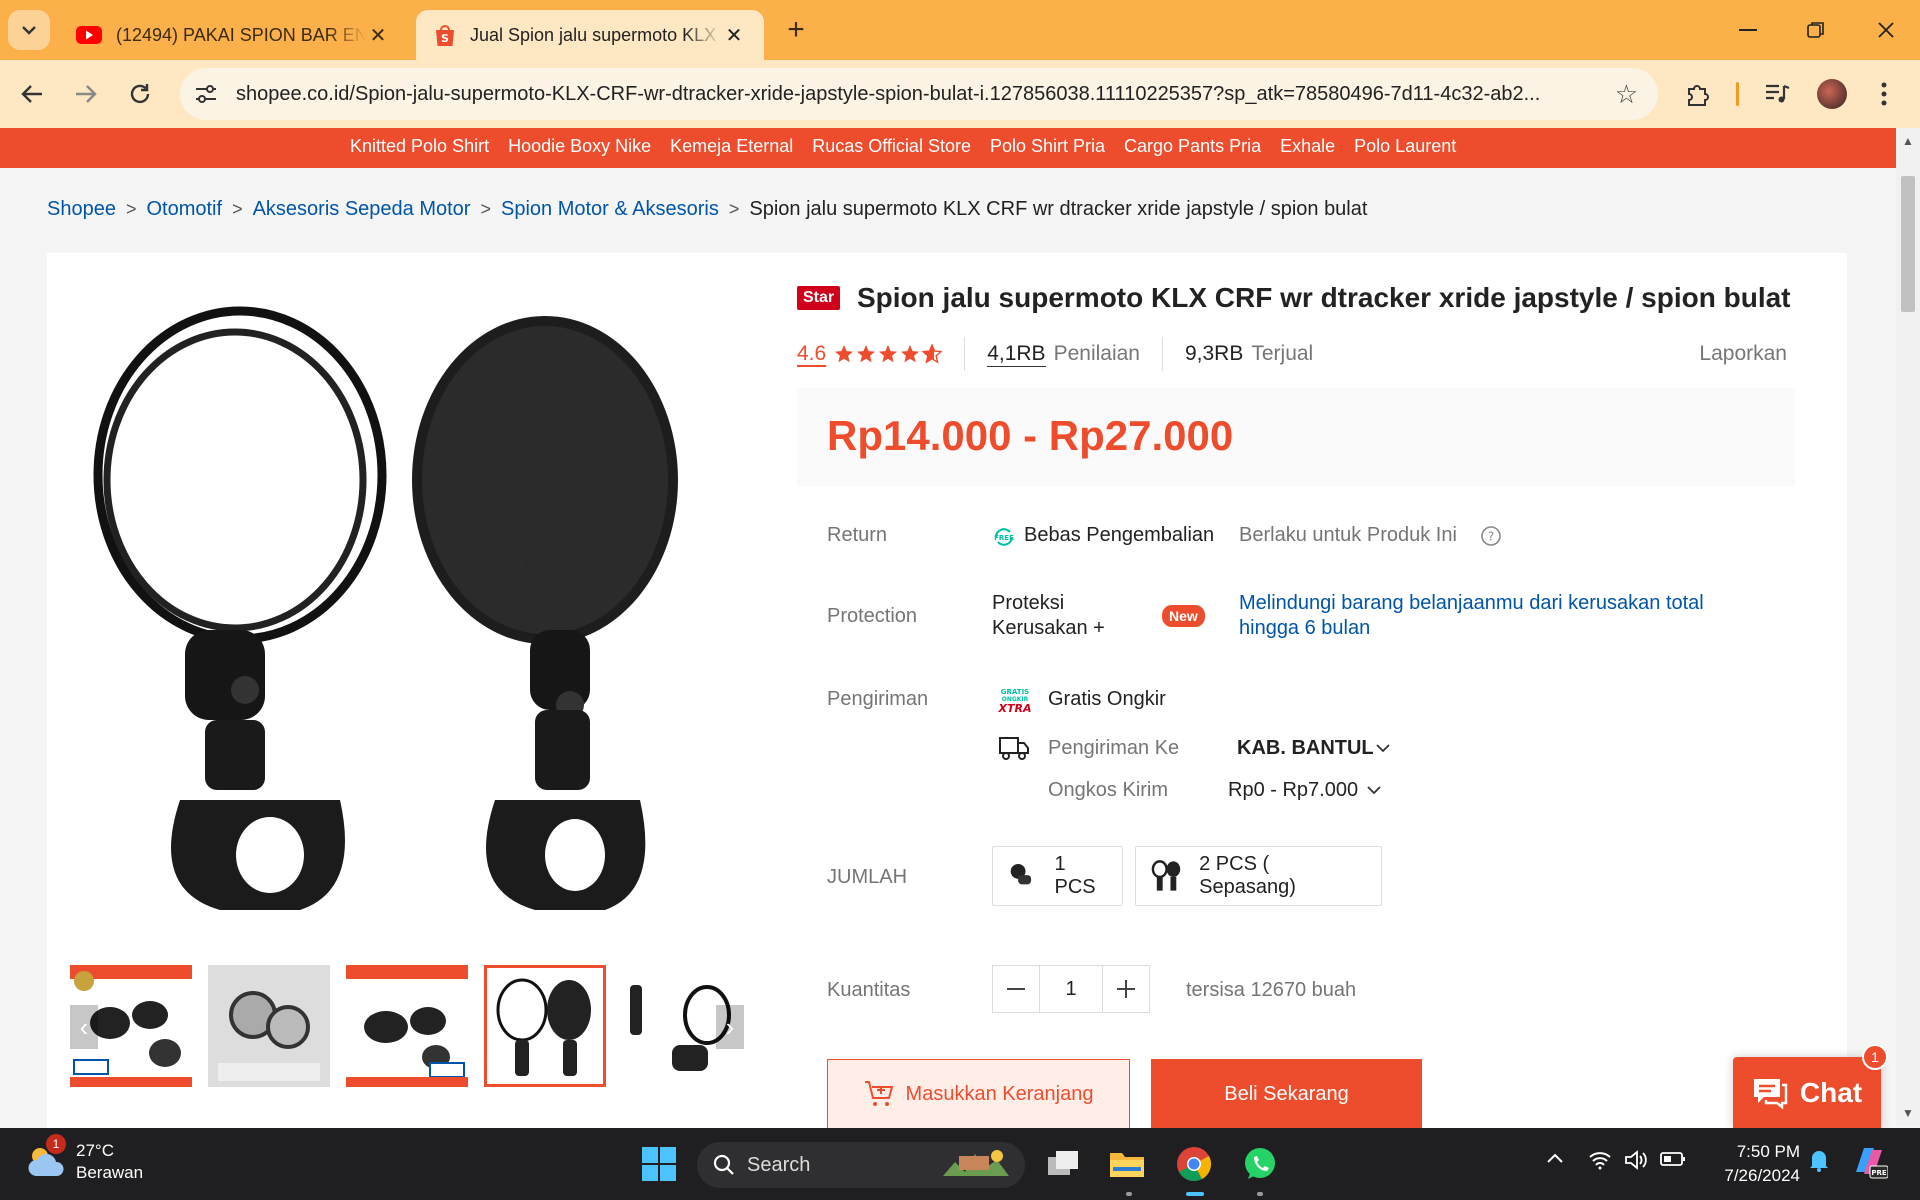  What do you see at coordinates (1626, 94) in the screenshot?
I see `bookmark-star-icon: ☆` at bounding box center [1626, 94].